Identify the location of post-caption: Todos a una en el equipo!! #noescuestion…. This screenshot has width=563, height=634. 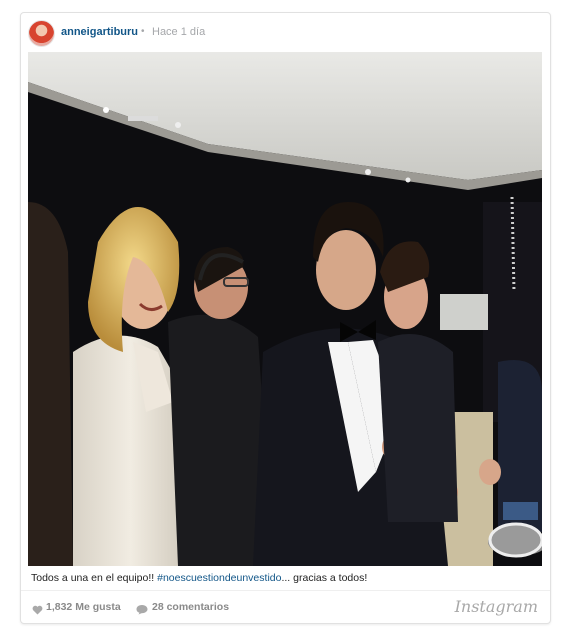
(286, 578).